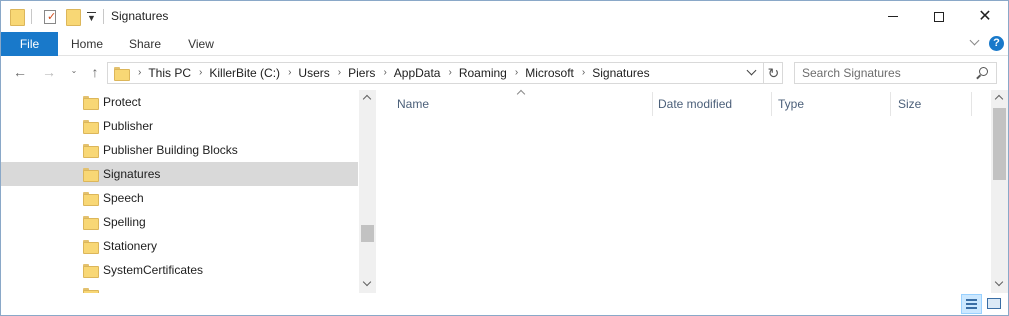 The height and width of the screenshot is (316, 1009). What do you see at coordinates (179, 287) in the screenshot?
I see `tree-item-partial` at bounding box center [179, 287].